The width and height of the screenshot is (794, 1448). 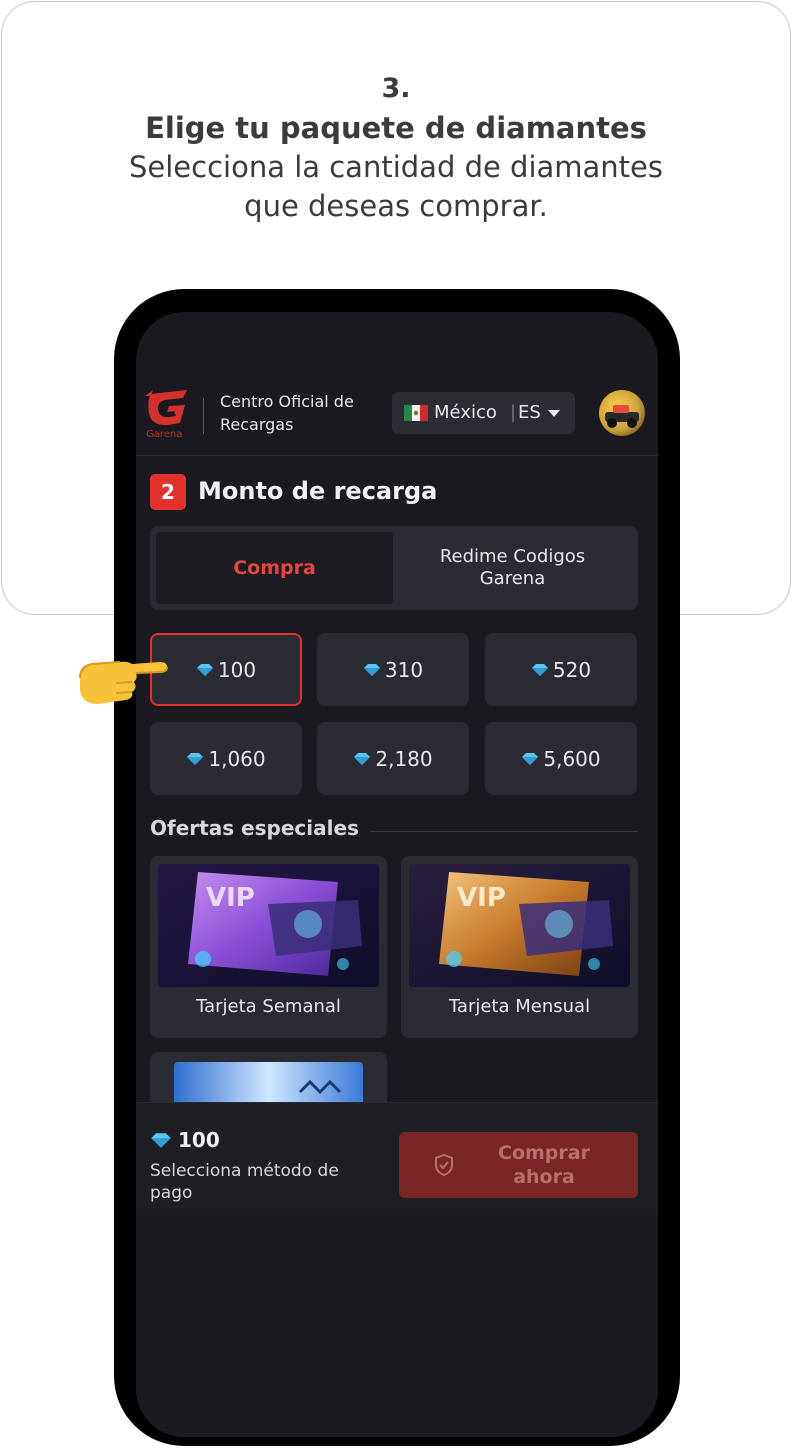 I want to click on garena-logo-text: Garena, so click(x=164, y=434).